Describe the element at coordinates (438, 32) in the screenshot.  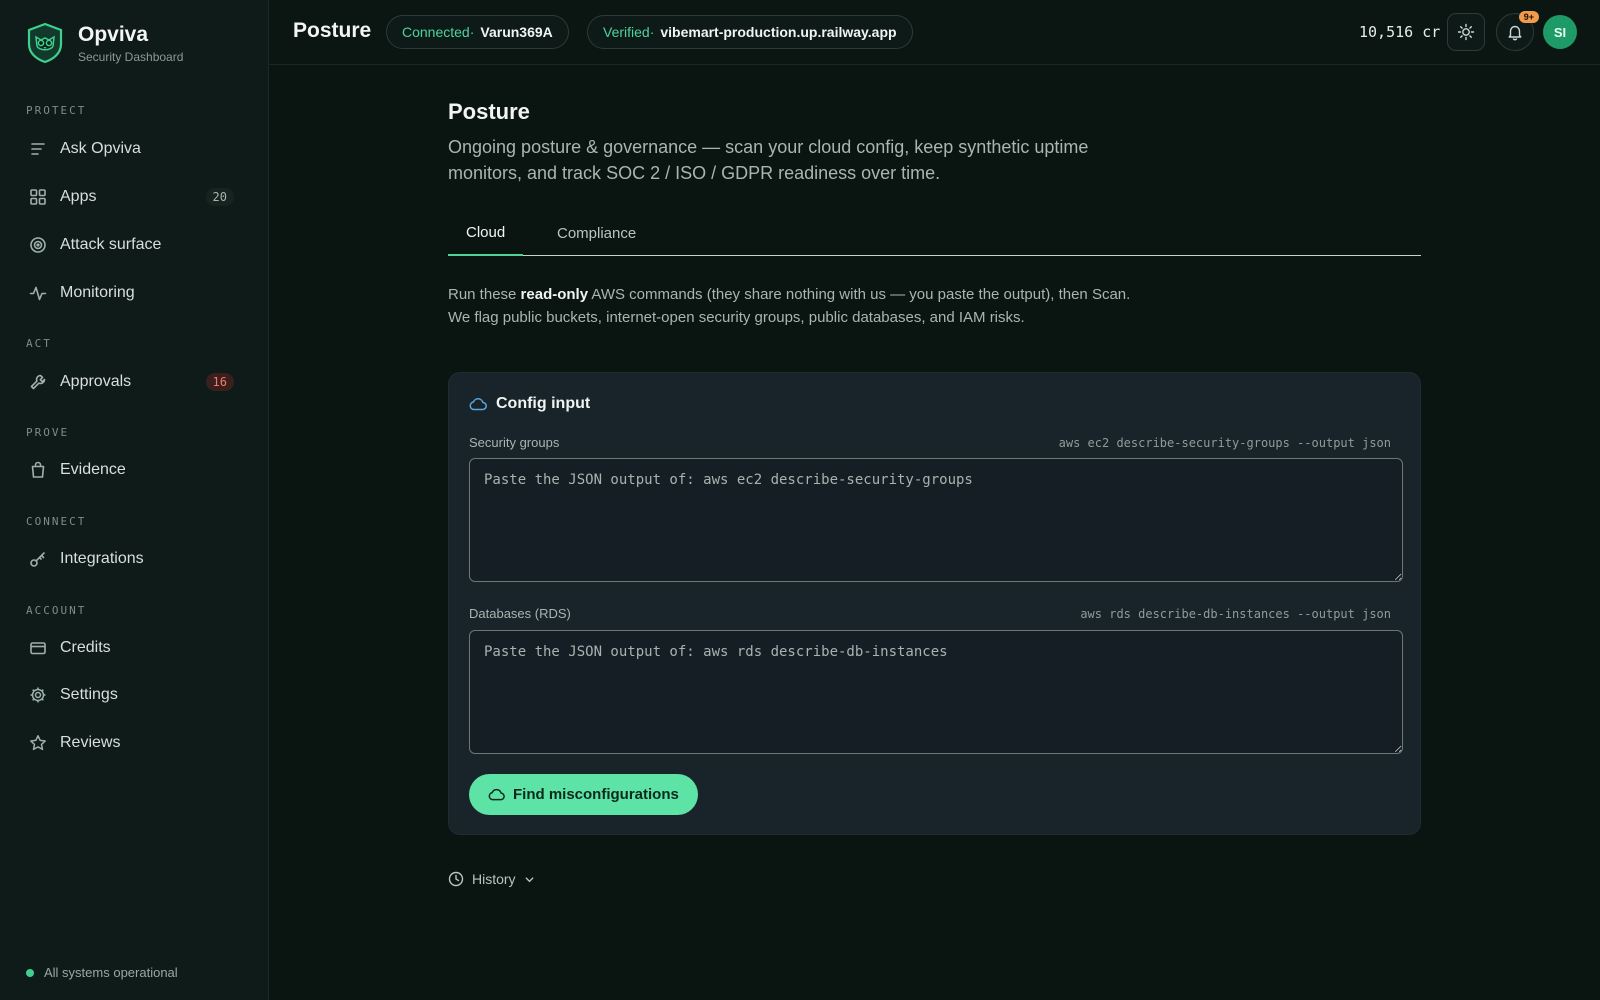
I see `connected-label: Connected·` at that location.